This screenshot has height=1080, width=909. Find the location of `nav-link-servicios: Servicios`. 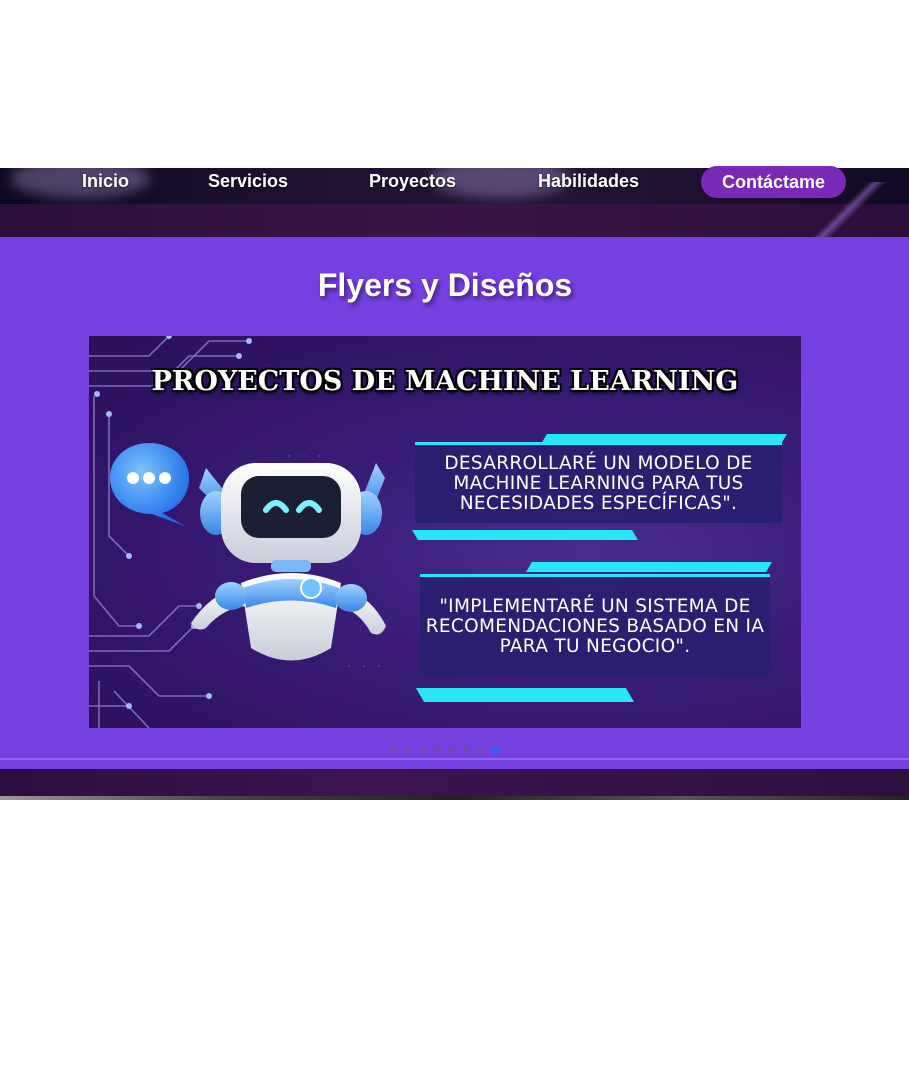

nav-link-servicios: Servicios is located at coordinates (248, 181).